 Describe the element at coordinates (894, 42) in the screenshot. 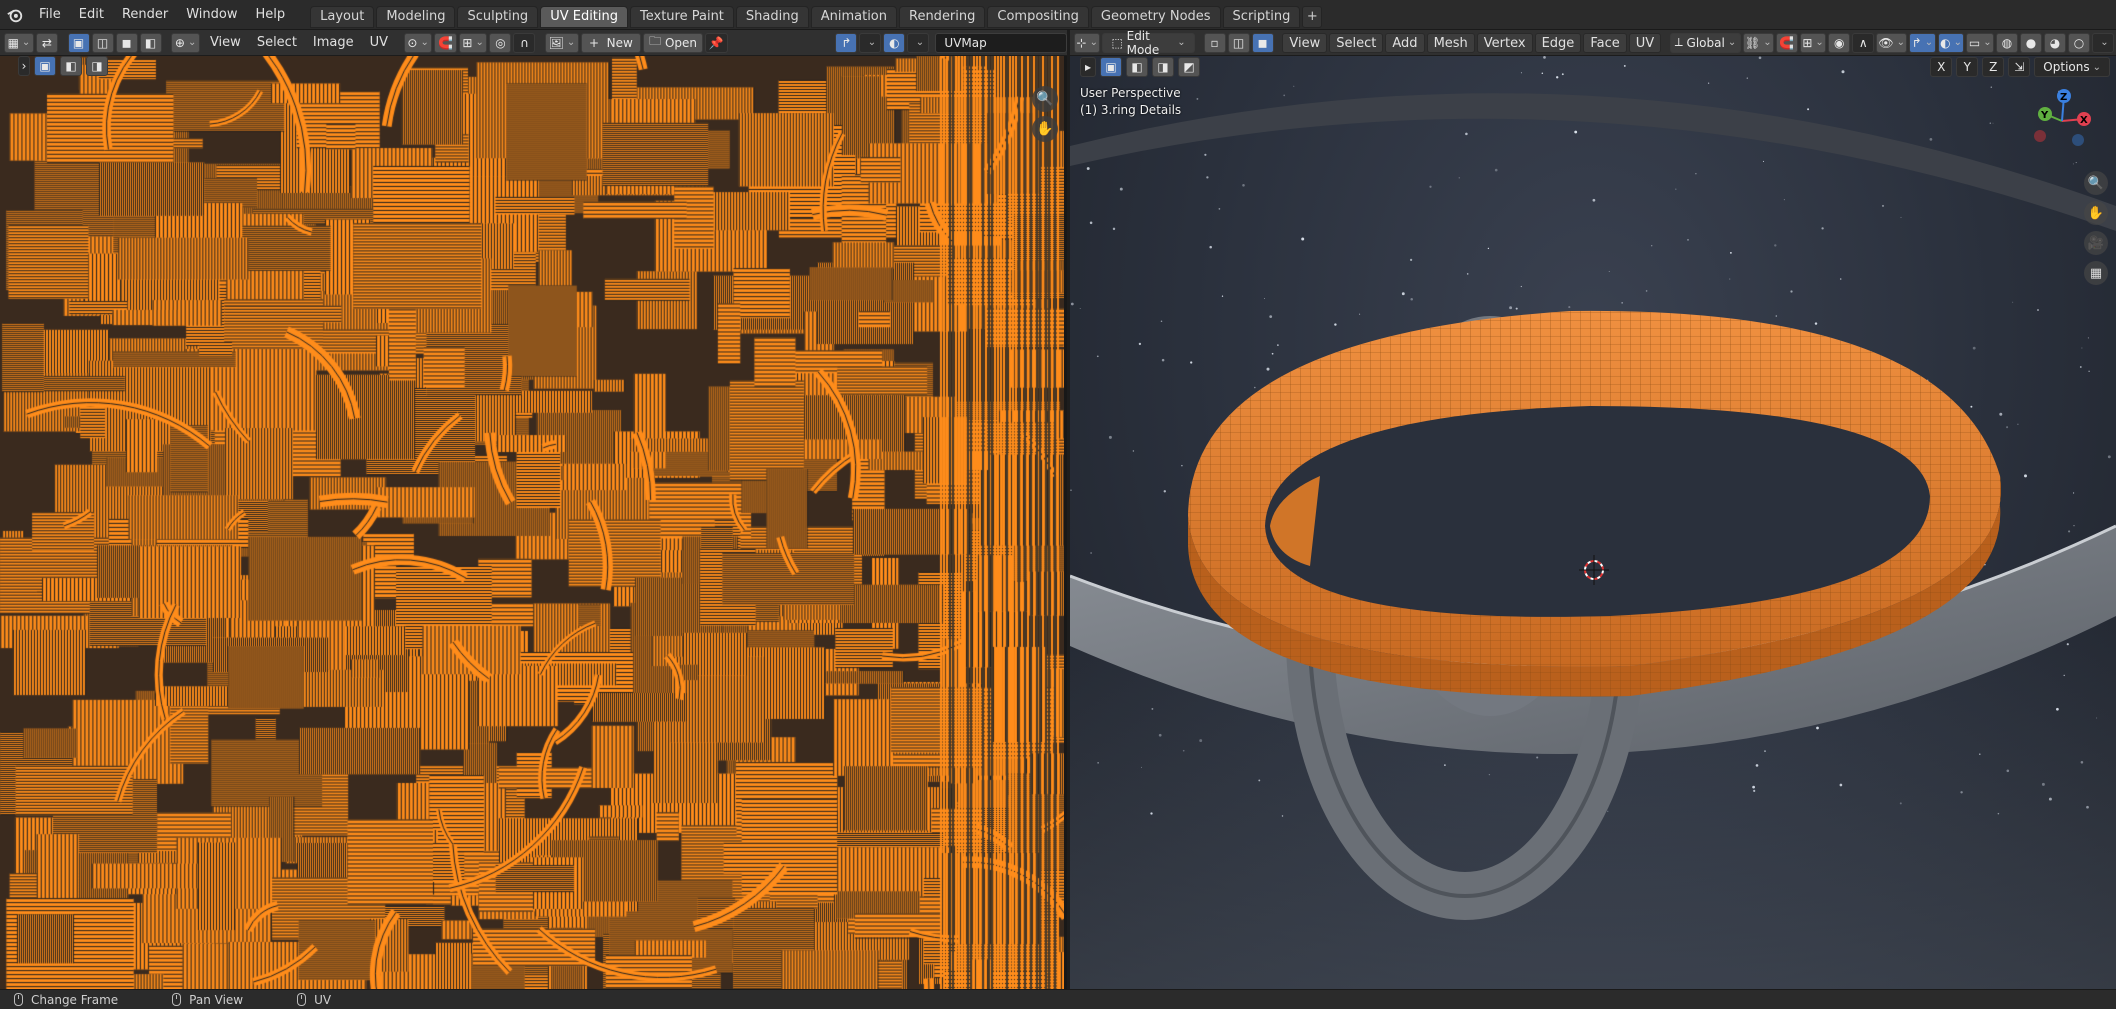

I see `overlays-icon: ◐` at that location.